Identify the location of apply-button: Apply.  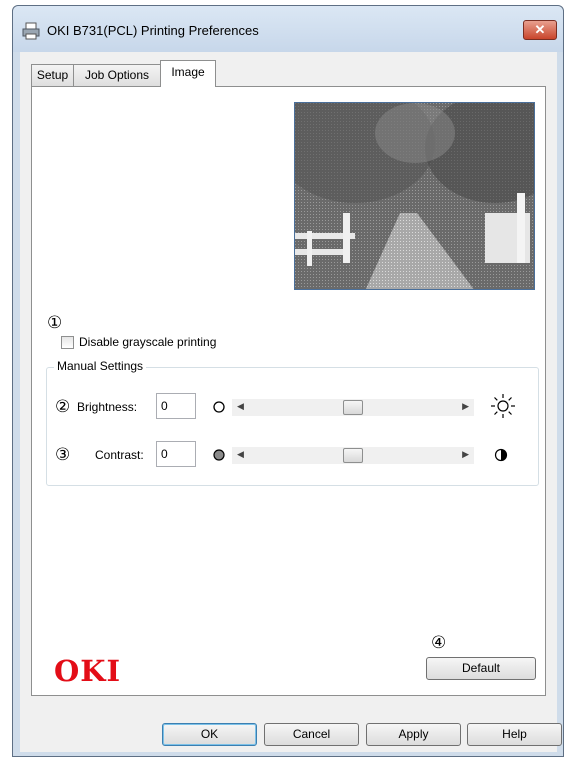
(413, 734).